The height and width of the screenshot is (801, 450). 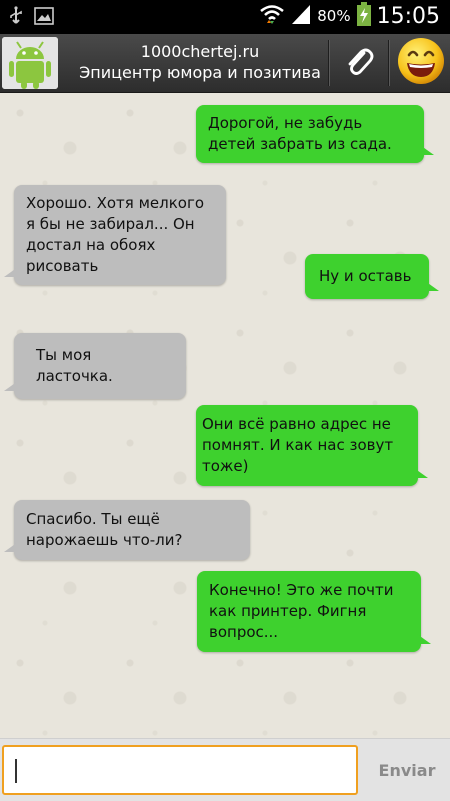 I want to click on message-bubble-incoming: Ты моя ласточка., so click(x=95, y=366).